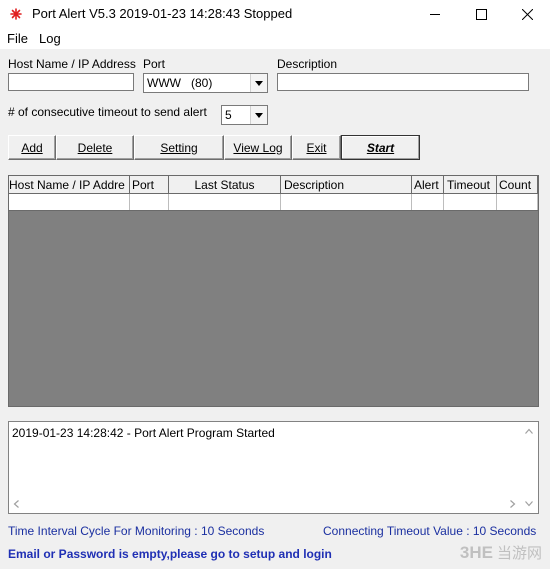 Image resolution: width=550 pixels, height=569 pixels. I want to click on scroll-down-icon, so click(529, 504).